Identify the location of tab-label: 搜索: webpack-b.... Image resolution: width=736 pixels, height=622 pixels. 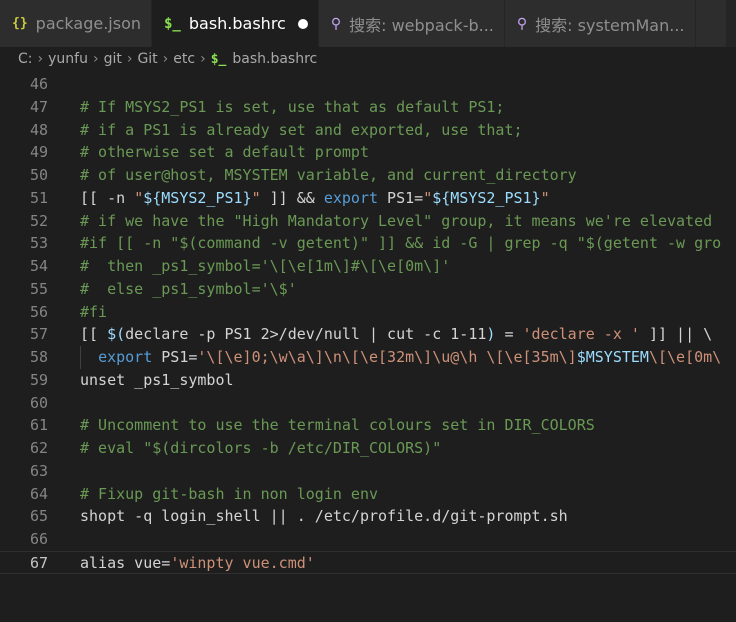
(421, 25).